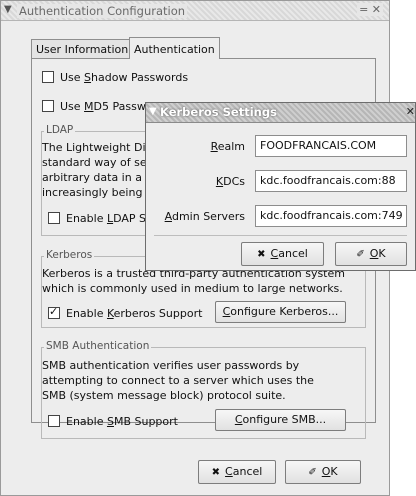 The width and height of the screenshot is (416, 496). What do you see at coordinates (124, 77) in the screenshot?
I see `shadow-label: Use Shadow Passwords` at bounding box center [124, 77].